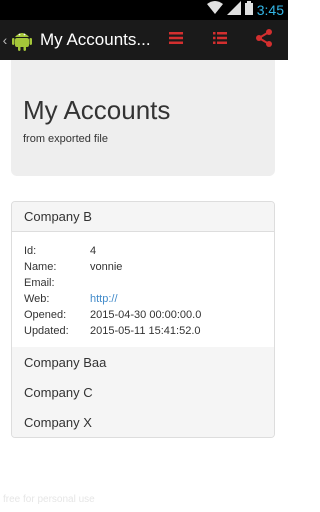  What do you see at coordinates (146, 315) in the screenshot?
I see `detail-value: 2015-04-30 00:00:00.0` at bounding box center [146, 315].